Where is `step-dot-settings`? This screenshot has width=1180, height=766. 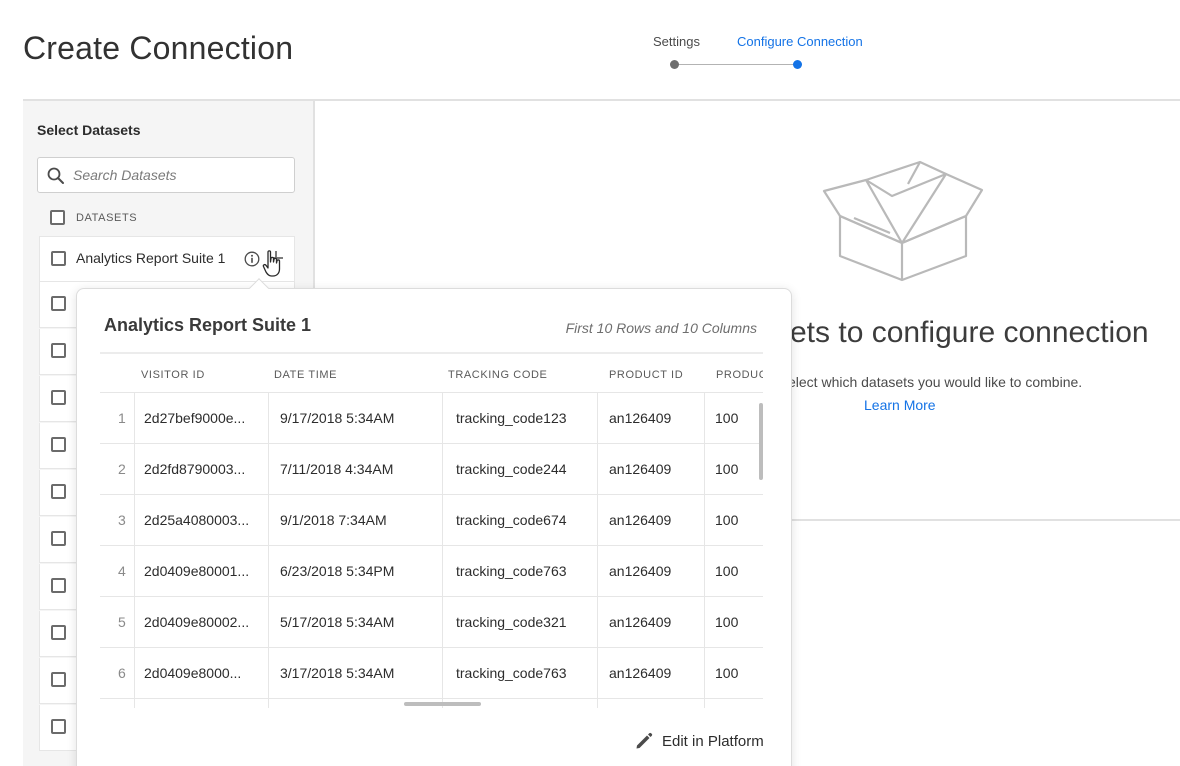 step-dot-settings is located at coordinates (674, 64).